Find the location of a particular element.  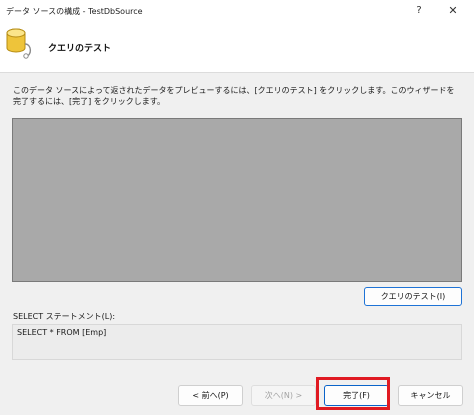

title-bar: データ ソースの構成 - TestDbSource ? ✕ is located at coordinates (237, 11).